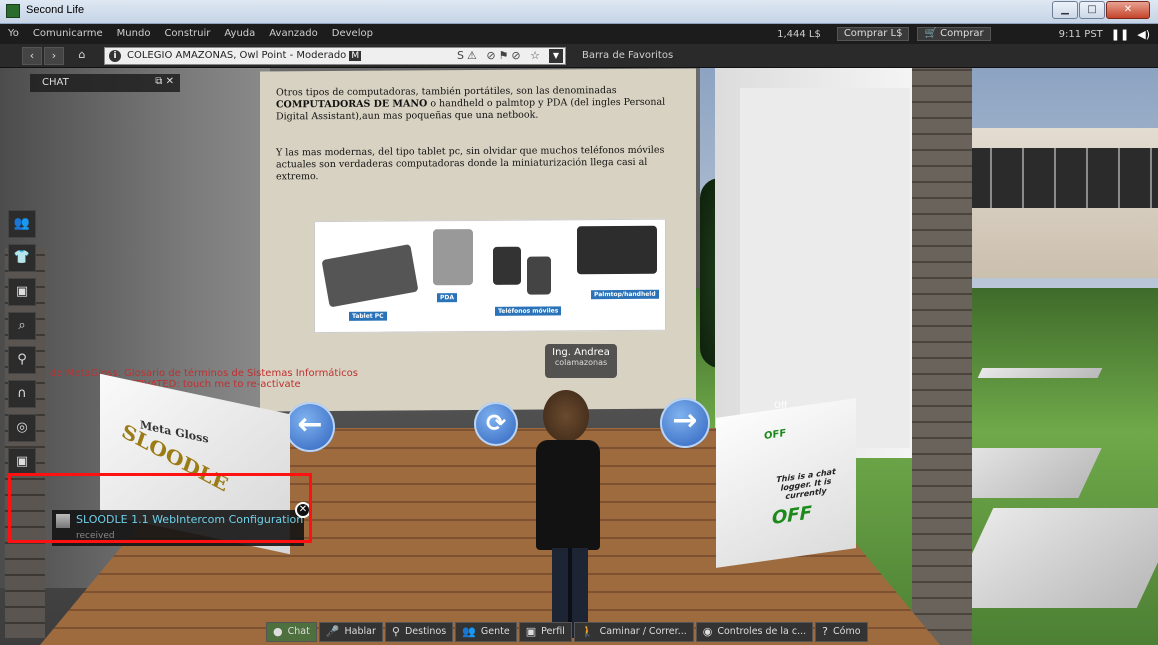  Describe the element at coordinates (22, 394) in the screenshot. I see `headphones-icon: ∩` at that location.